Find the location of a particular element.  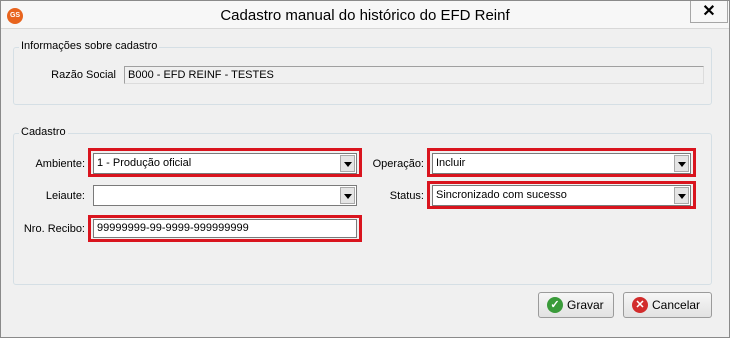

leiaute-label: Leiaute: is located at coordinates (65, 196).